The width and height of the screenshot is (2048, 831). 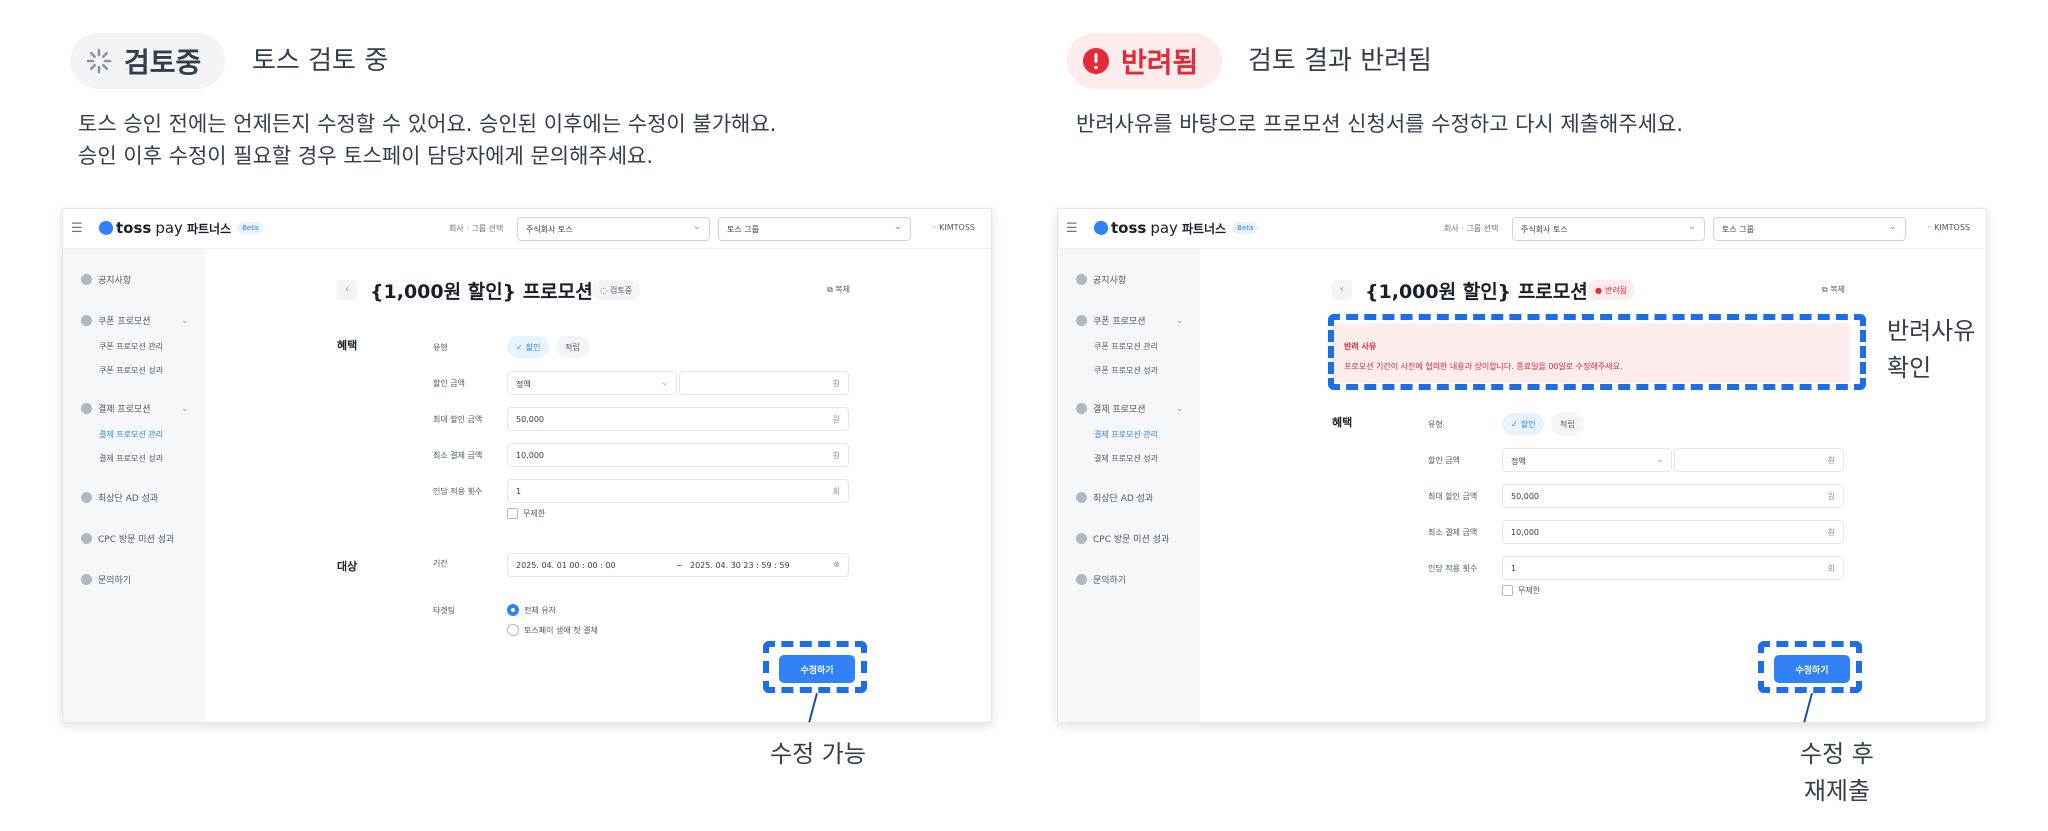 I want to click on ad-icon, so click(x=1081, y=497).